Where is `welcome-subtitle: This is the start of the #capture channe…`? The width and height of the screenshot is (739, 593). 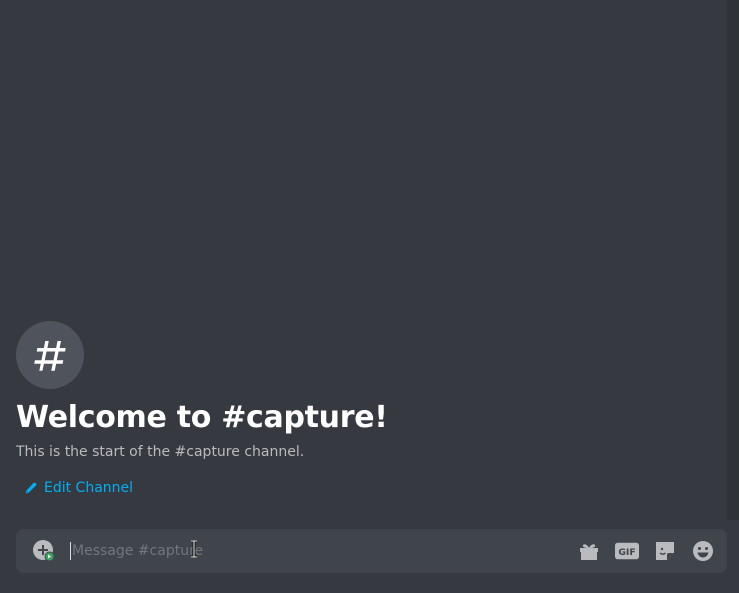 welcome-subtitle: This is the start of the #capture channe… is located at coordinates (160, 452).